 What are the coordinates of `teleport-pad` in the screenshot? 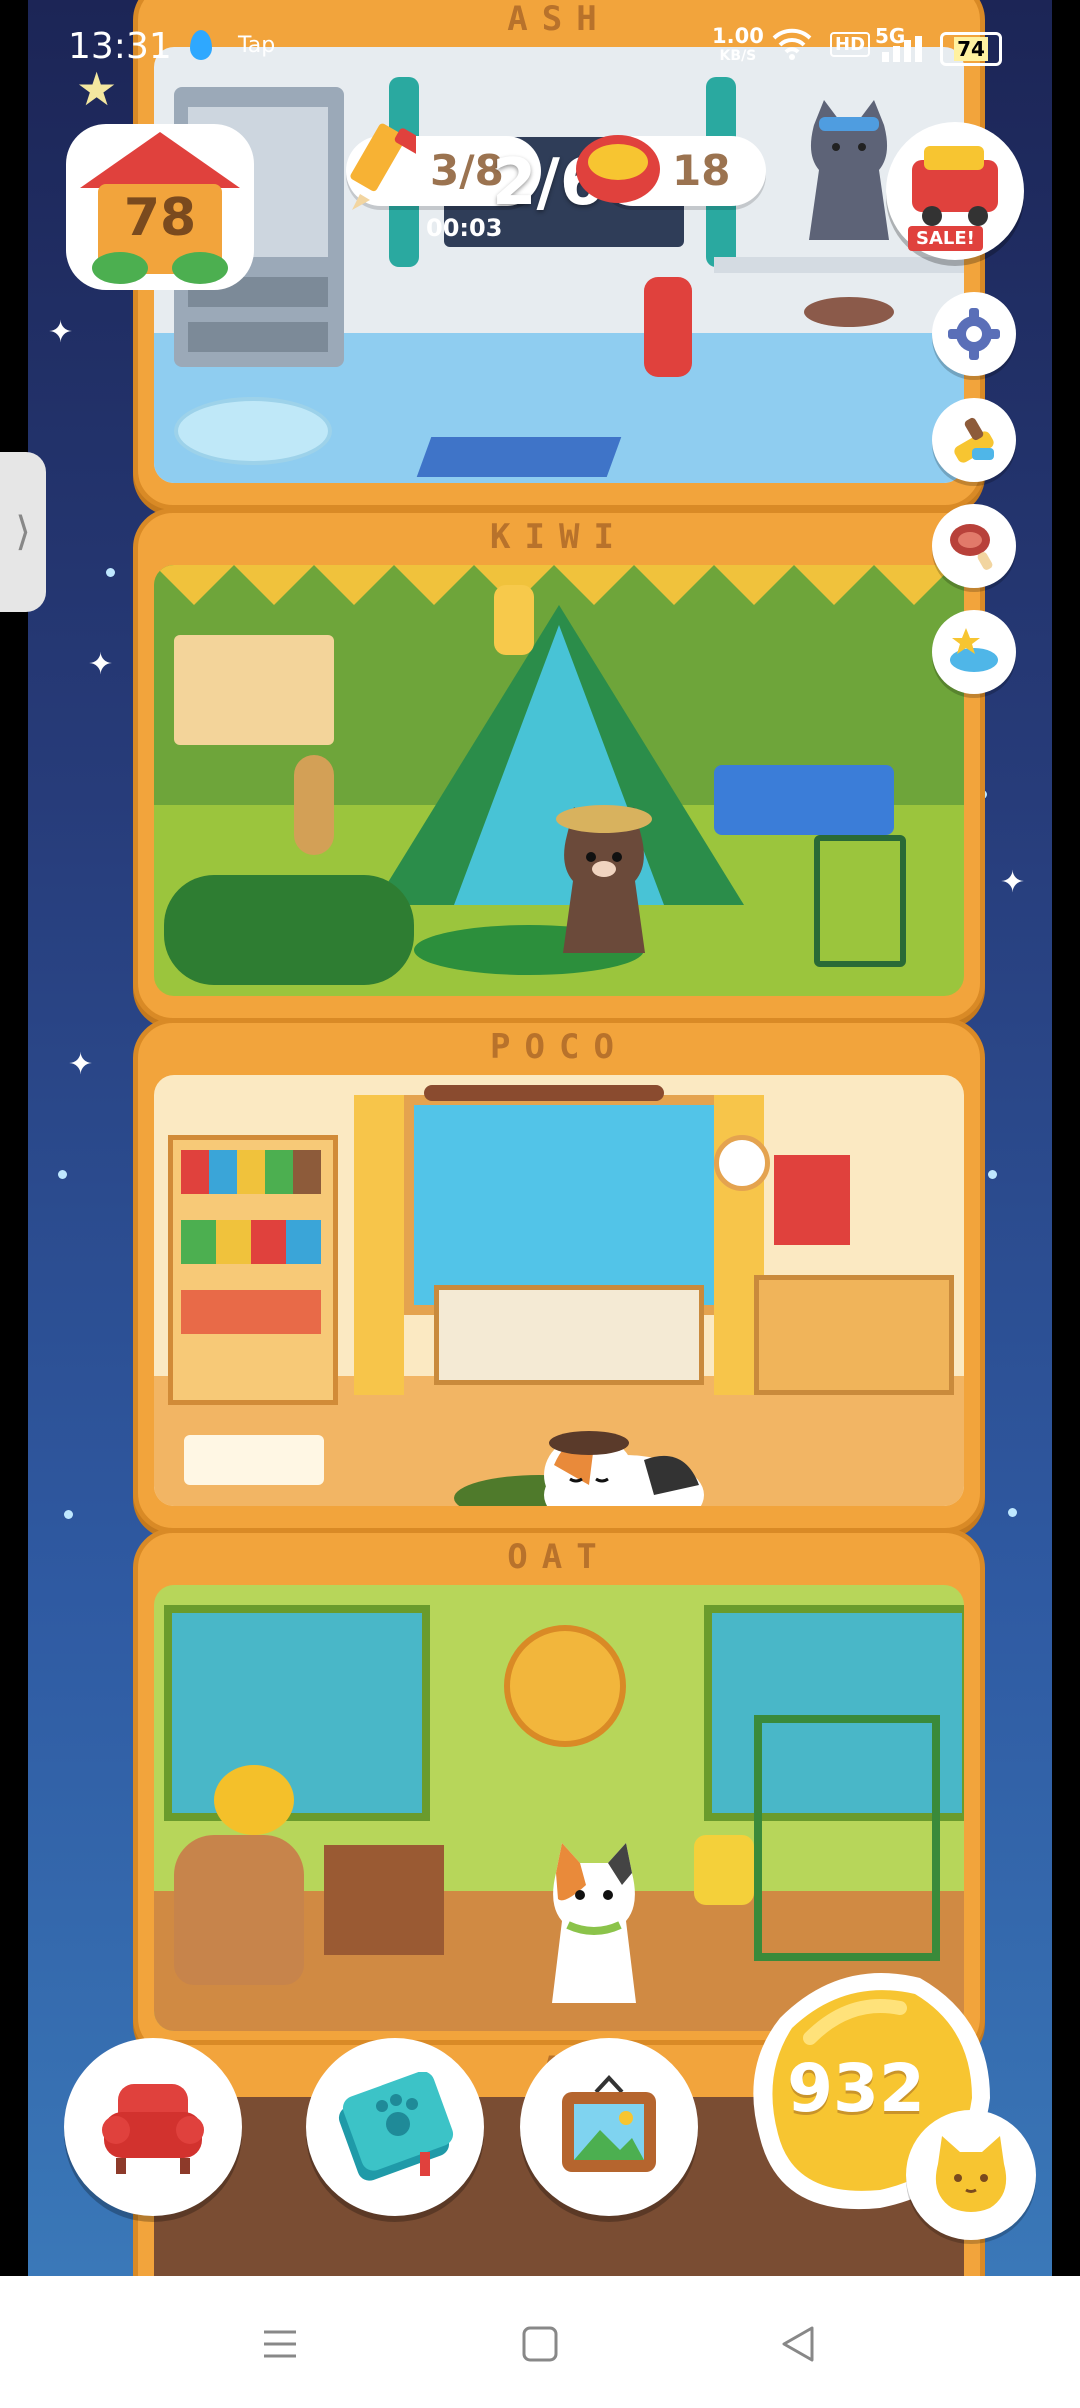 It's located at (253, 431).